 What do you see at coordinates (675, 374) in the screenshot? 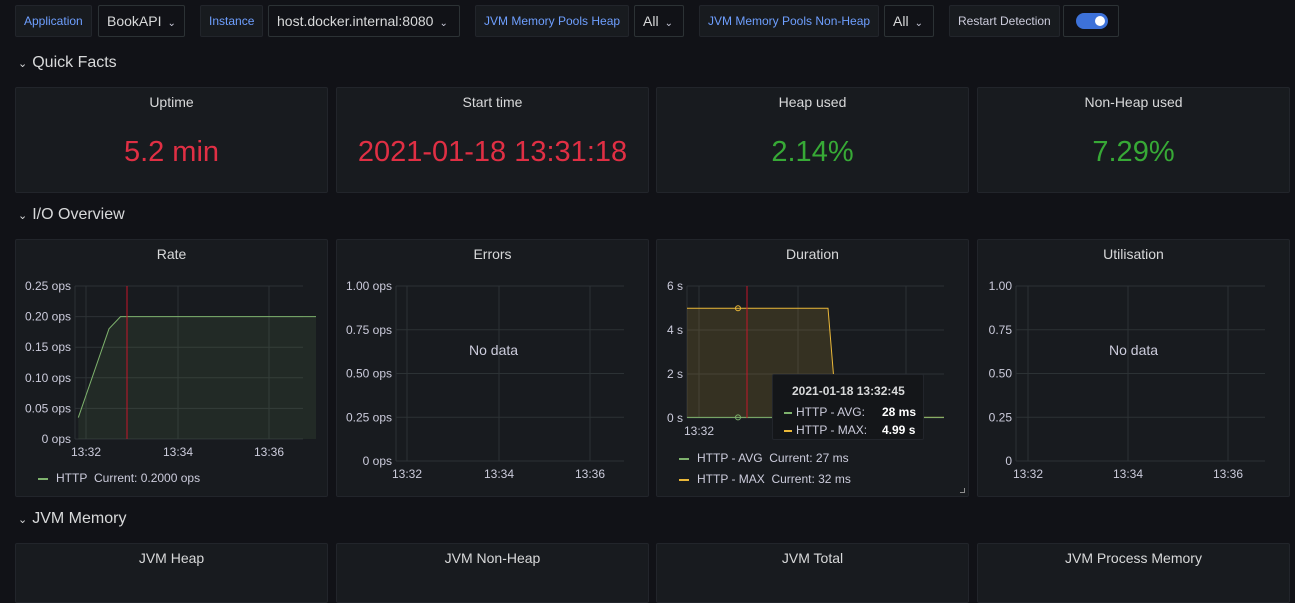
I see `y-tick-label: 2 s` at bounding box center [675, 374].